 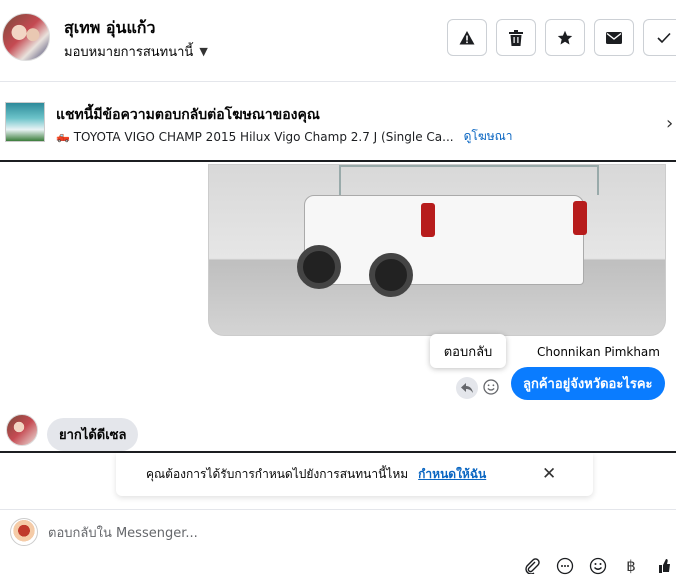 I want to click on view-ad-link: ดูโฆษณา, so click(x=488, y=136).